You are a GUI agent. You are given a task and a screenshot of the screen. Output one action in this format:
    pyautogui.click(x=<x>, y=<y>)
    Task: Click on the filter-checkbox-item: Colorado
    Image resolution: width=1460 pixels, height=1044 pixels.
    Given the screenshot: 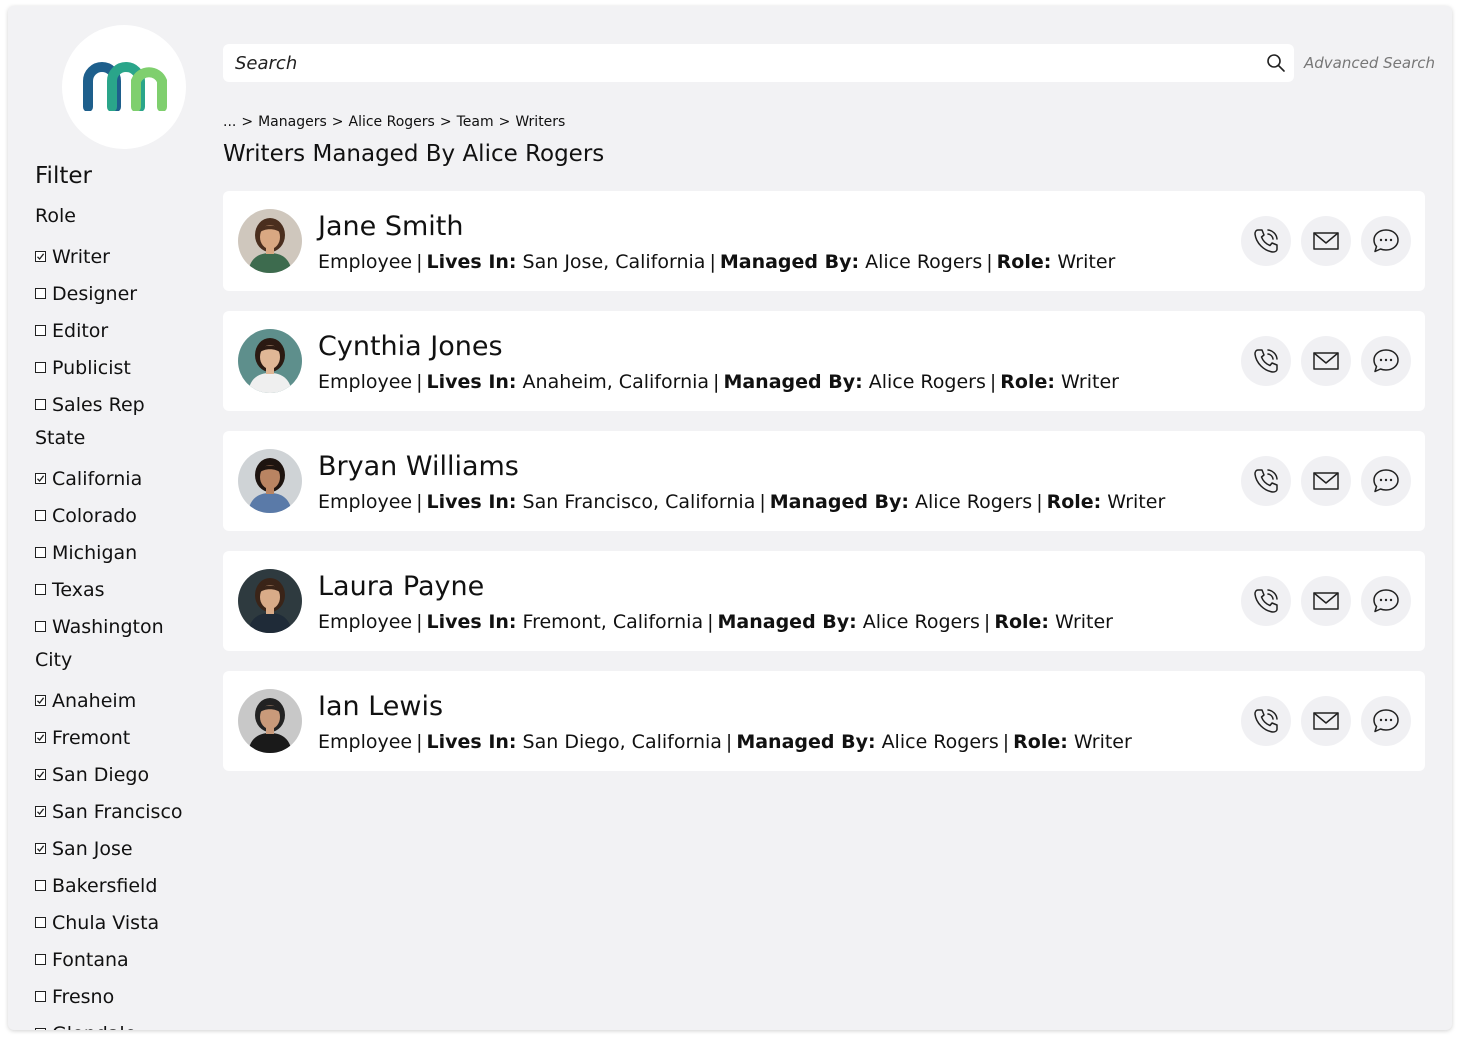 What is the action you would take?
    pyautogui.click(x=109, y=515)
    